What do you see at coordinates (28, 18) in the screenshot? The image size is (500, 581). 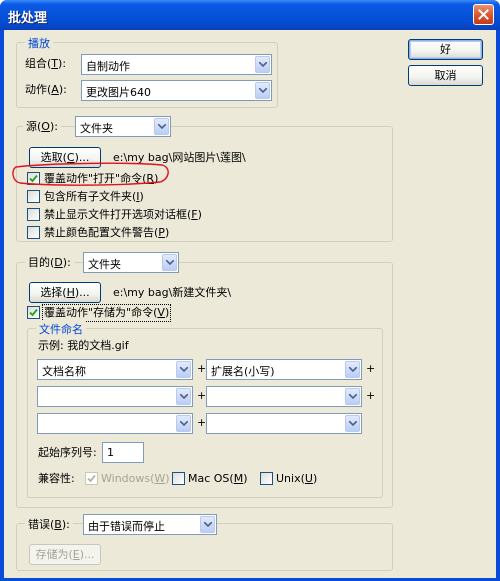 I see `window-title: 批处理` at bounding box center [28, 18].